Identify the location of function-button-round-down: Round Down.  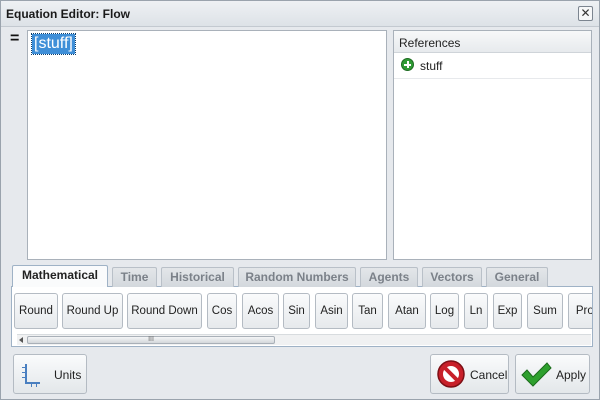
(164, 311).